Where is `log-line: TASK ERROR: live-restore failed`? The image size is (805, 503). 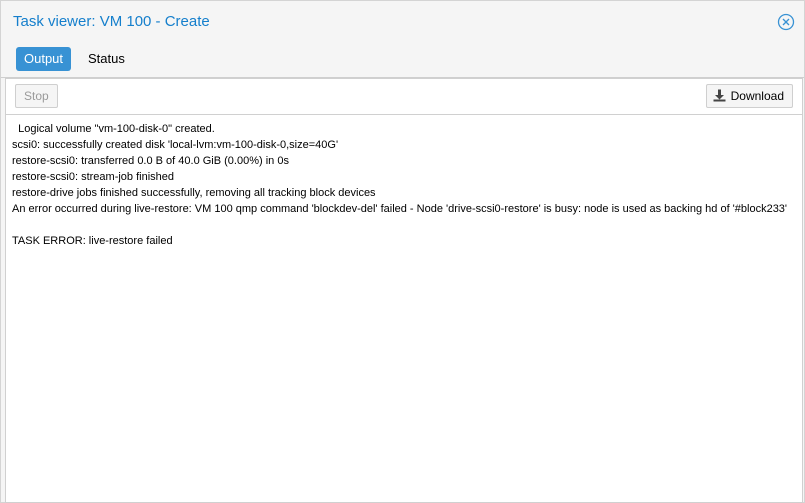 log-line: TASK ERROR: live-restore failed is located at coordinates (92, 241).